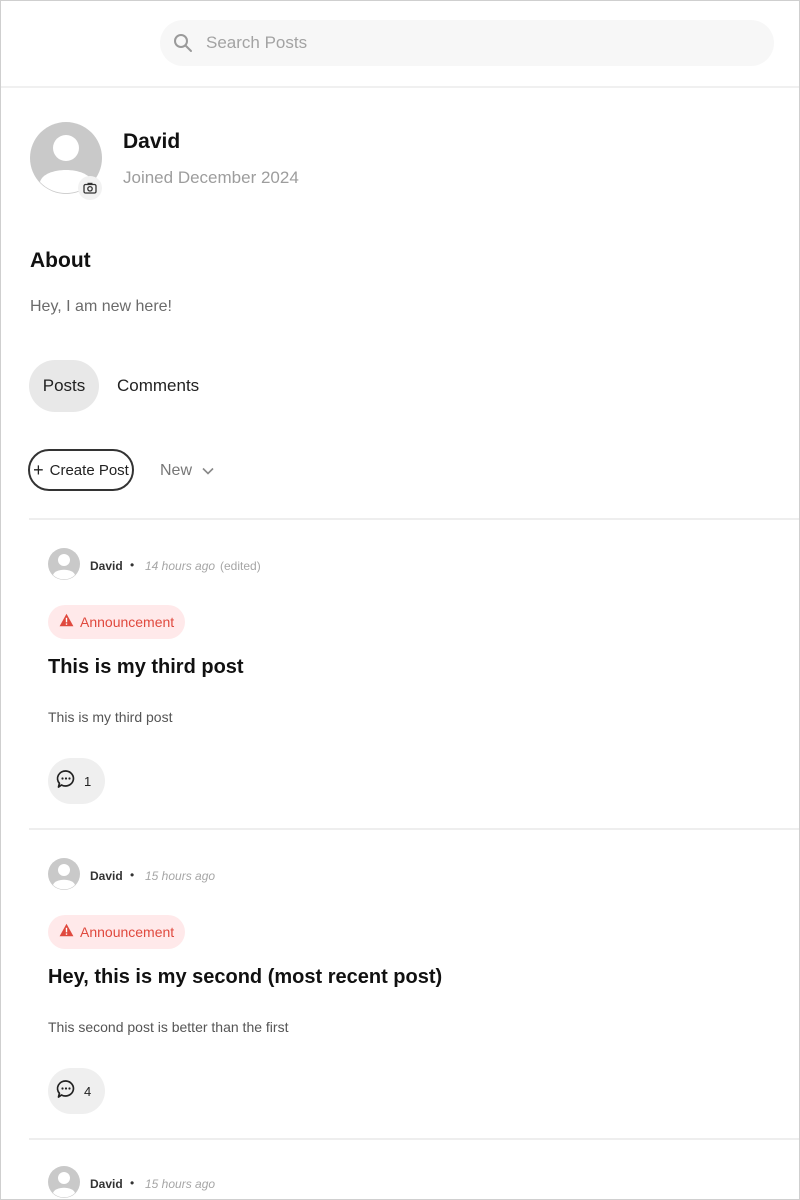 The height and width of the screenshot is (1200, 800). I want to click on comments-count: 4, so click(88, 1091).